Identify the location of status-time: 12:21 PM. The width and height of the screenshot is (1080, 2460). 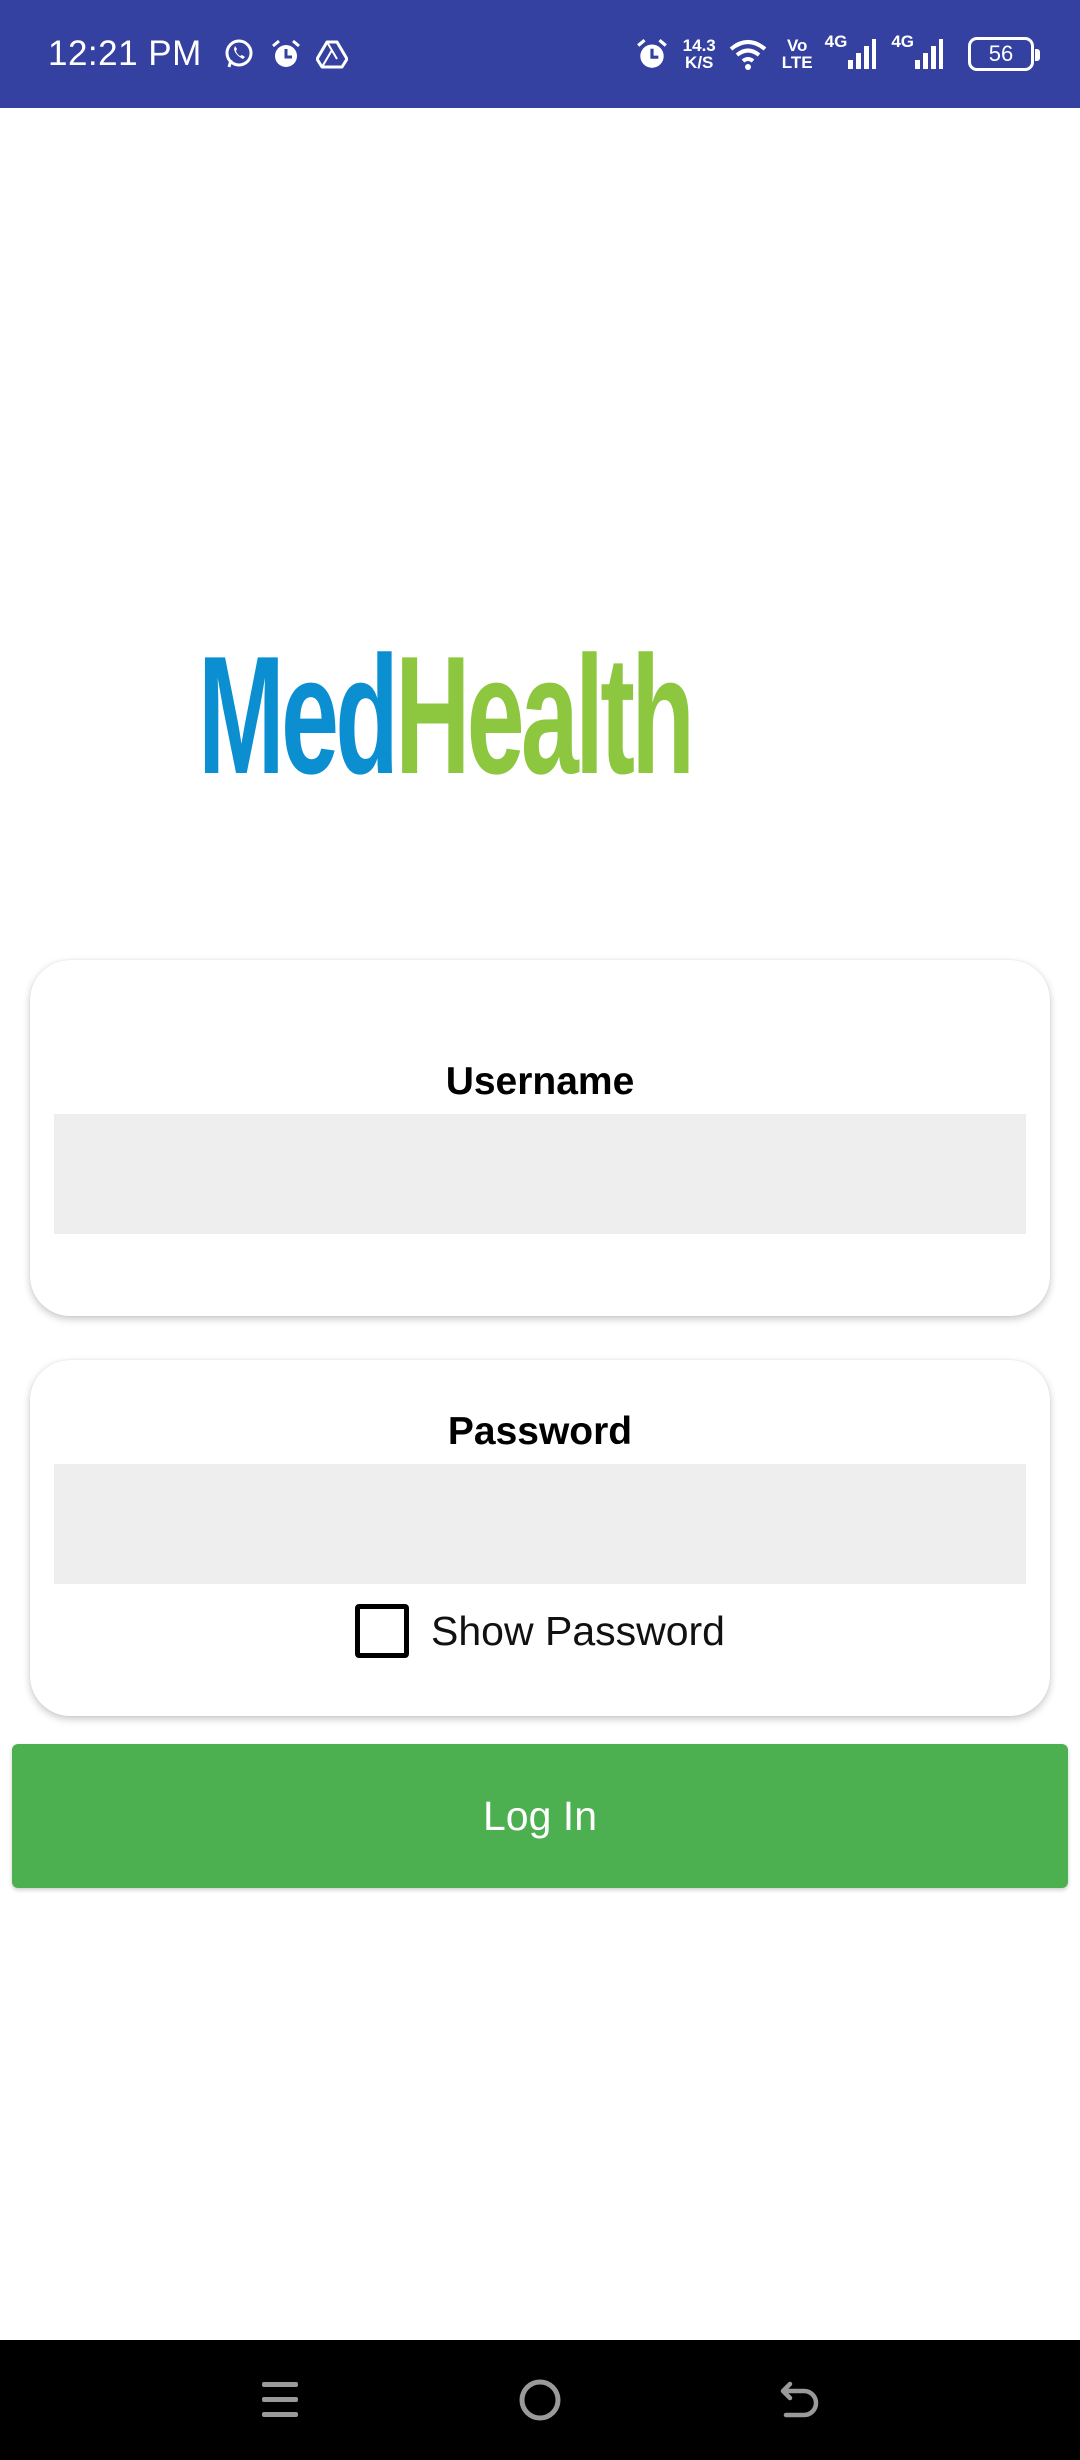
(125, 53).